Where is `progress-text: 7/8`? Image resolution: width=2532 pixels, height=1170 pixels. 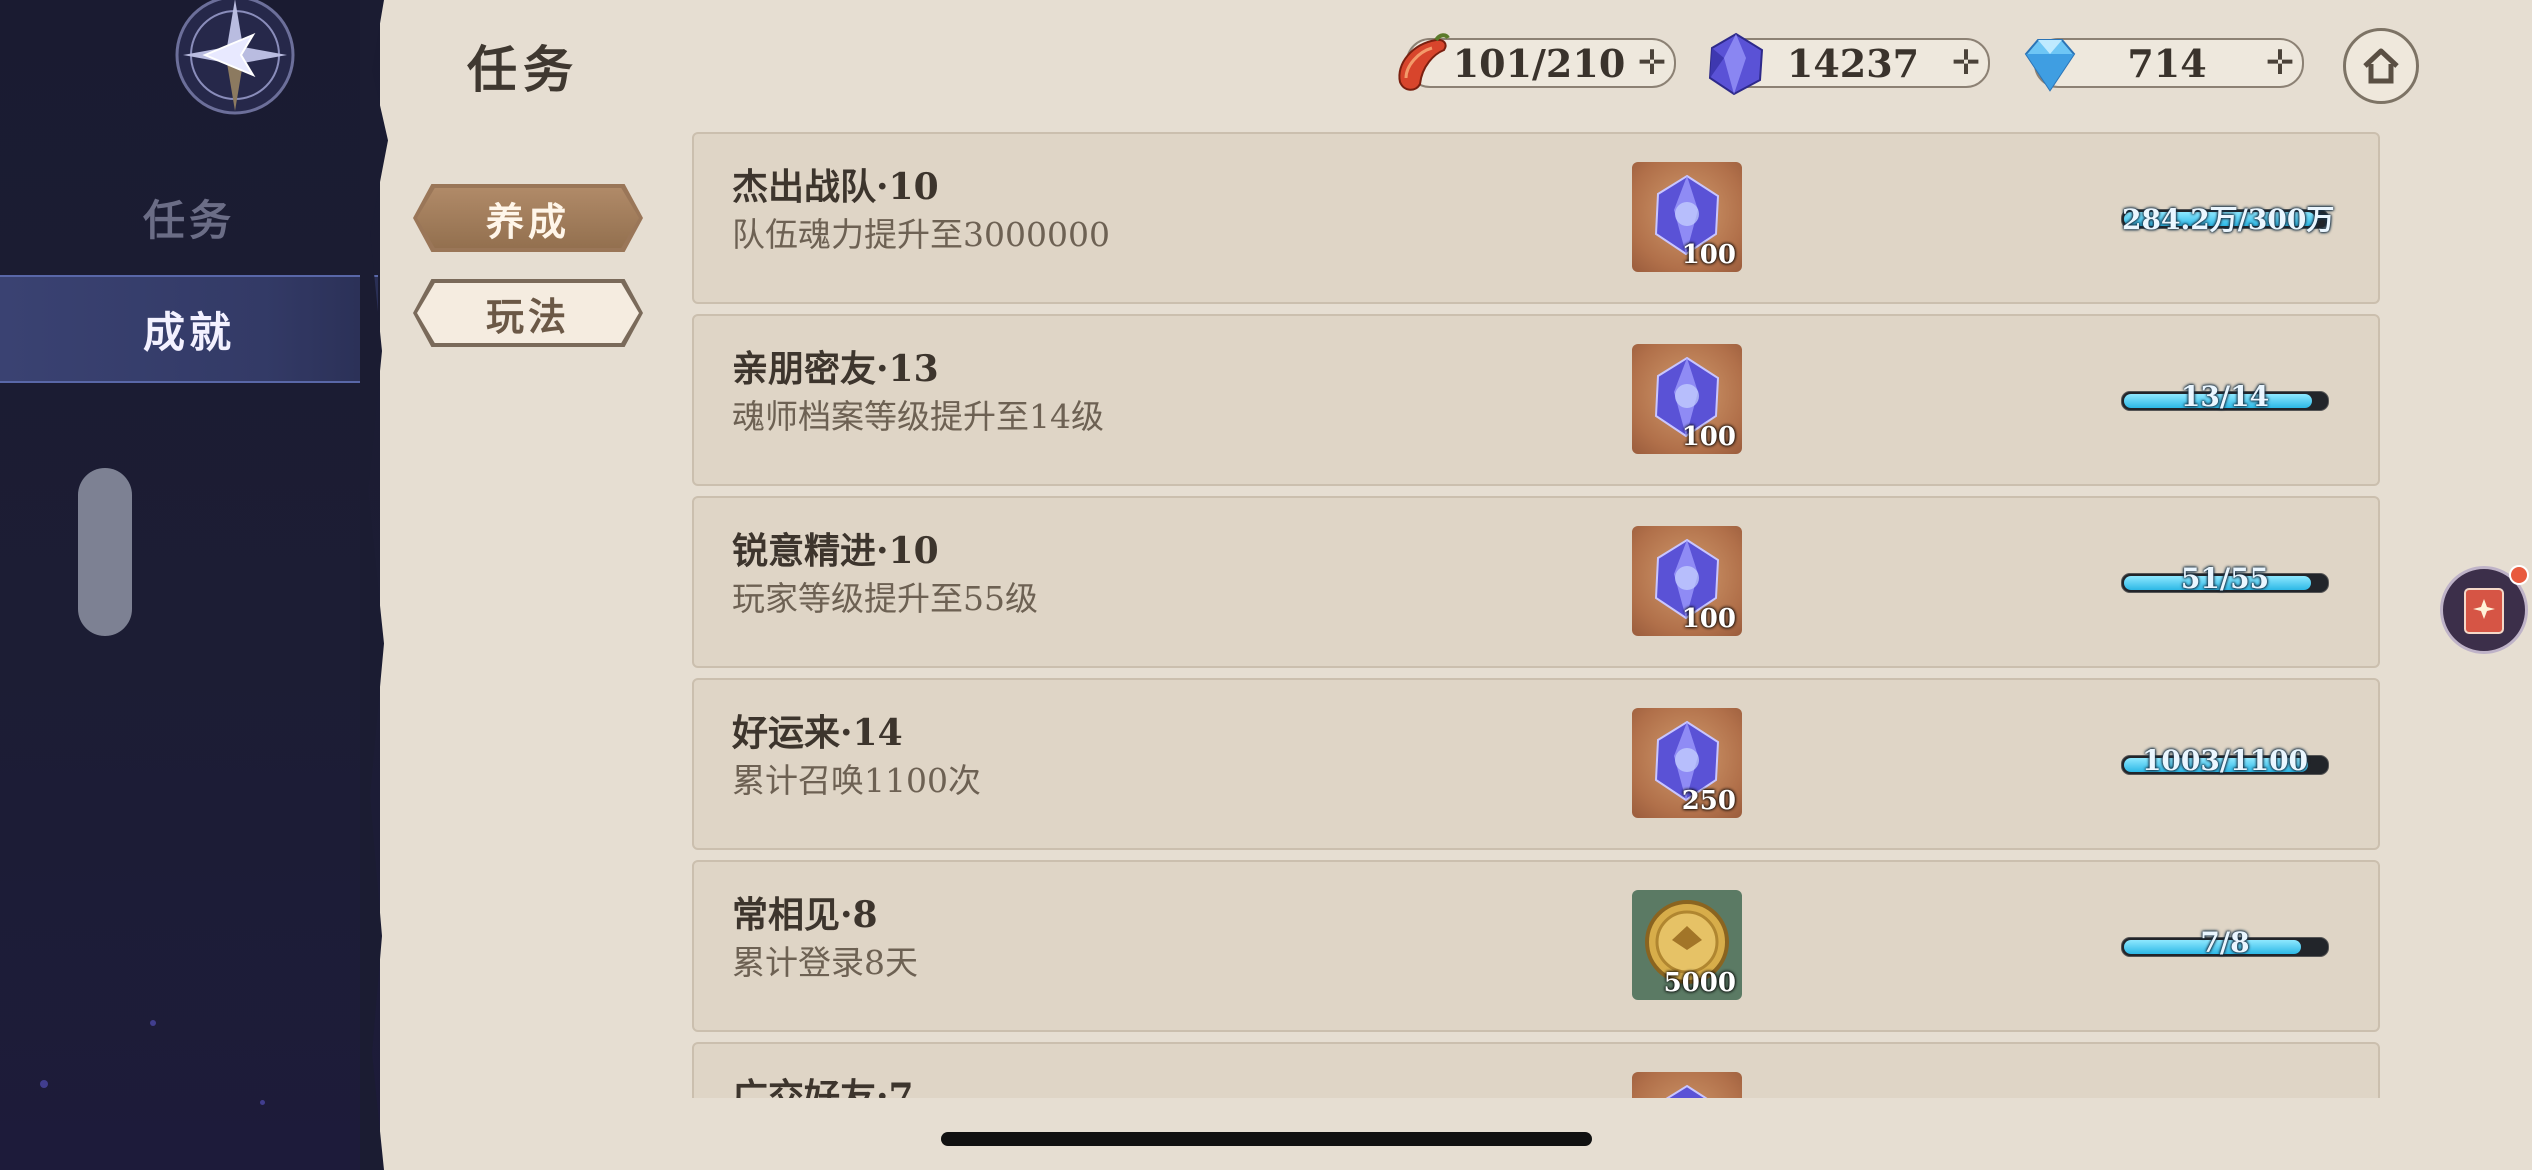 progress-text: 7/8 is located at coordinates (2225, 942).